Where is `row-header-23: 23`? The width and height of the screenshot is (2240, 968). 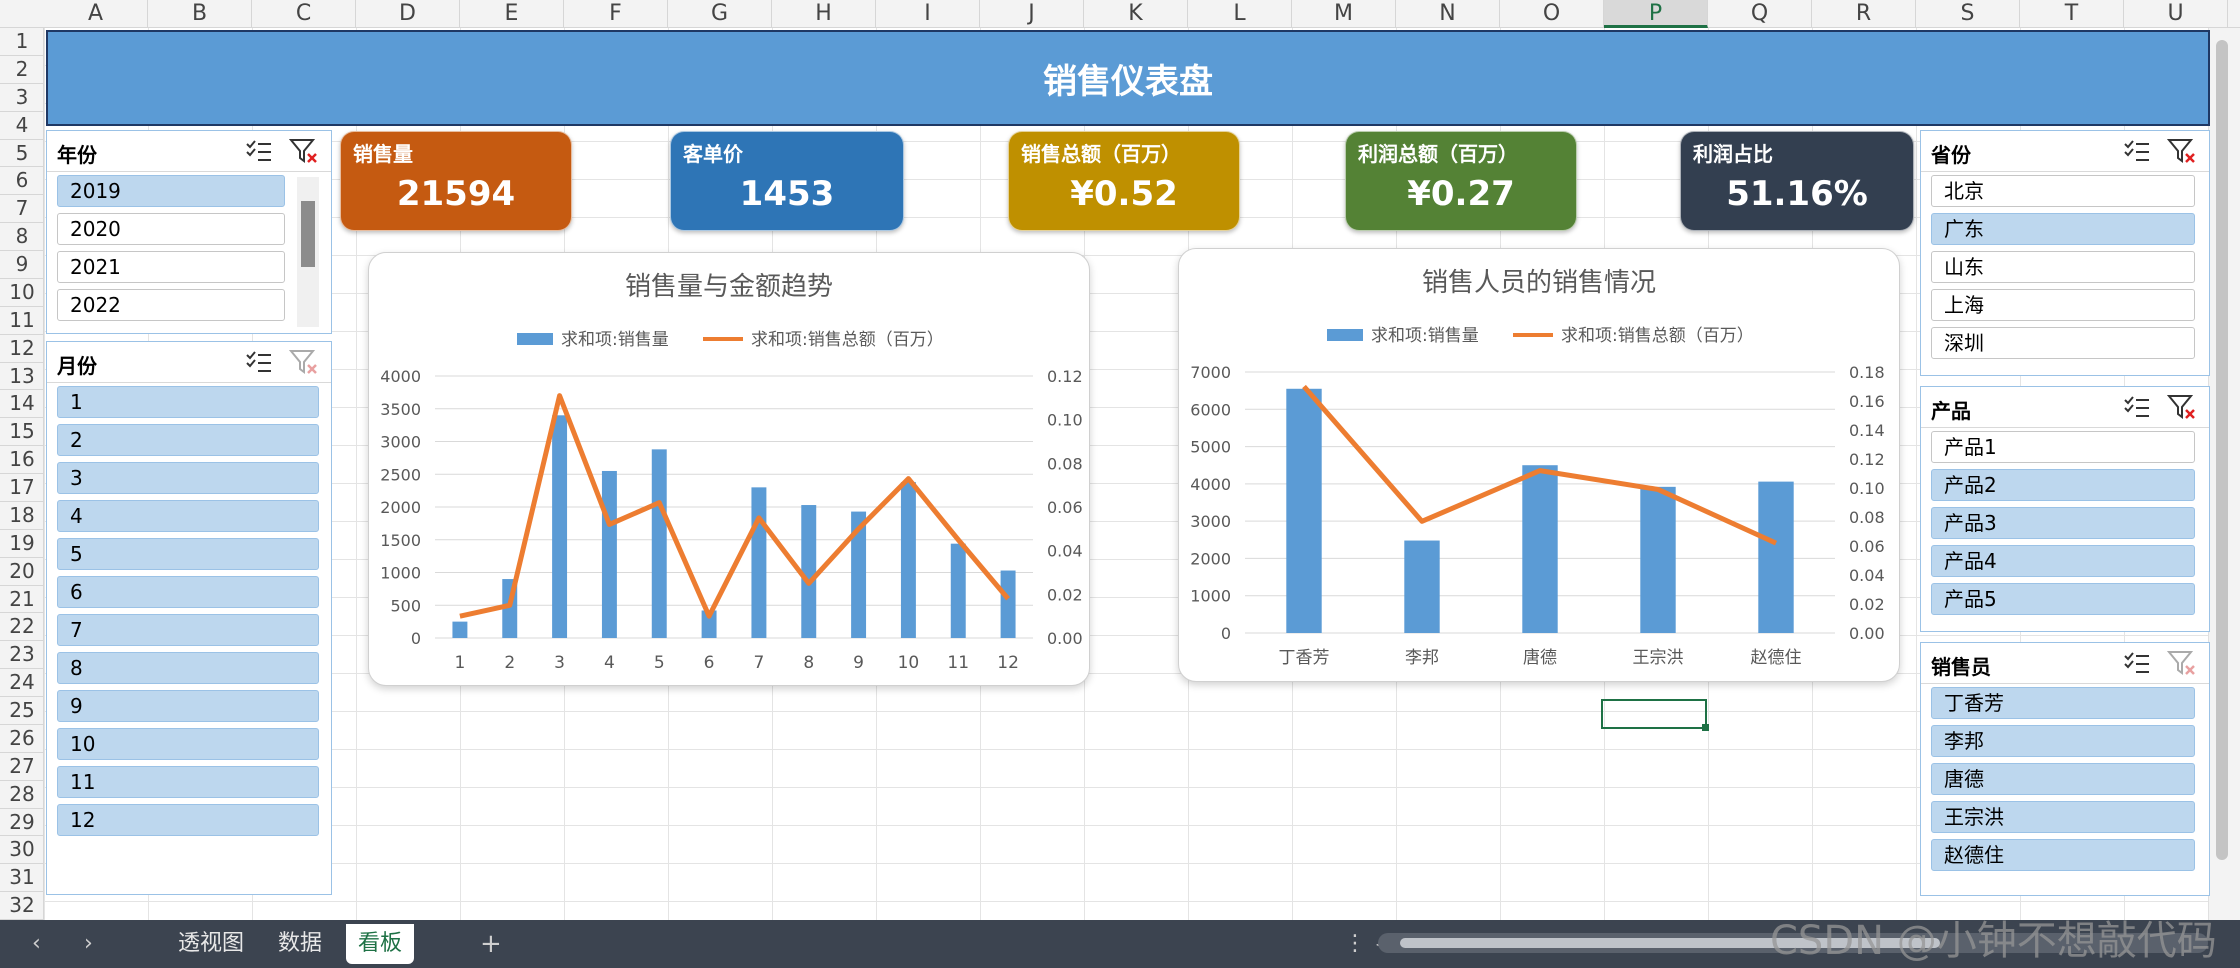
row-header-23: 23 is located at coordinates (22, 655).